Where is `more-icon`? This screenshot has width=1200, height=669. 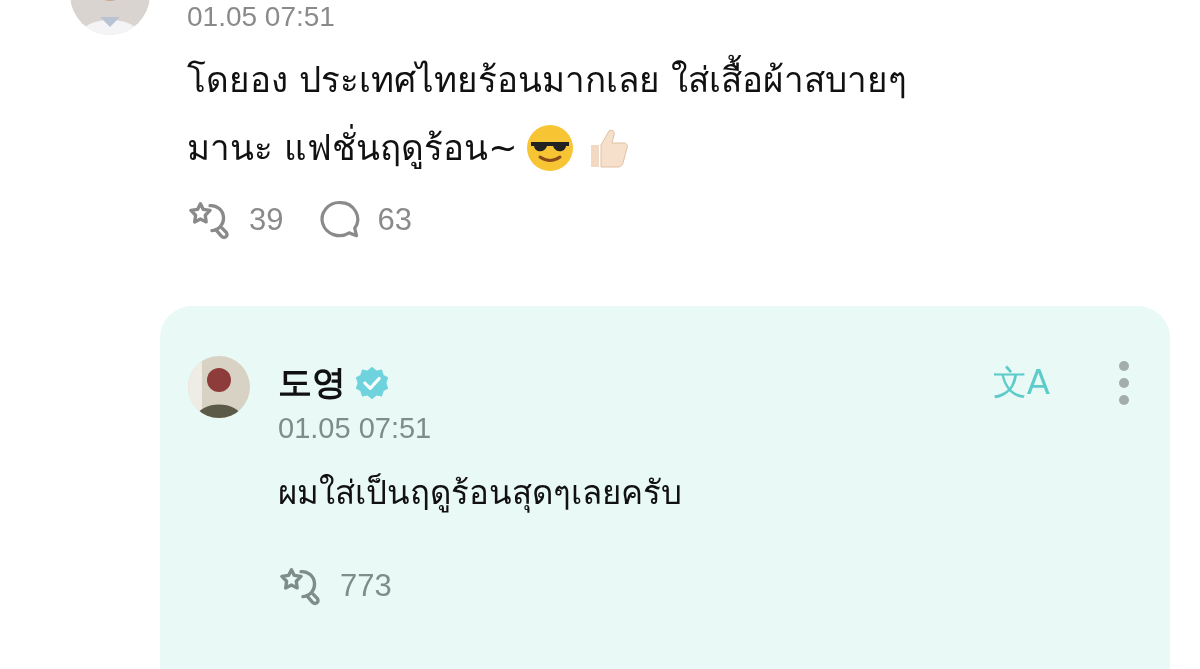
more-icon is located at coordinates (1124, 383).